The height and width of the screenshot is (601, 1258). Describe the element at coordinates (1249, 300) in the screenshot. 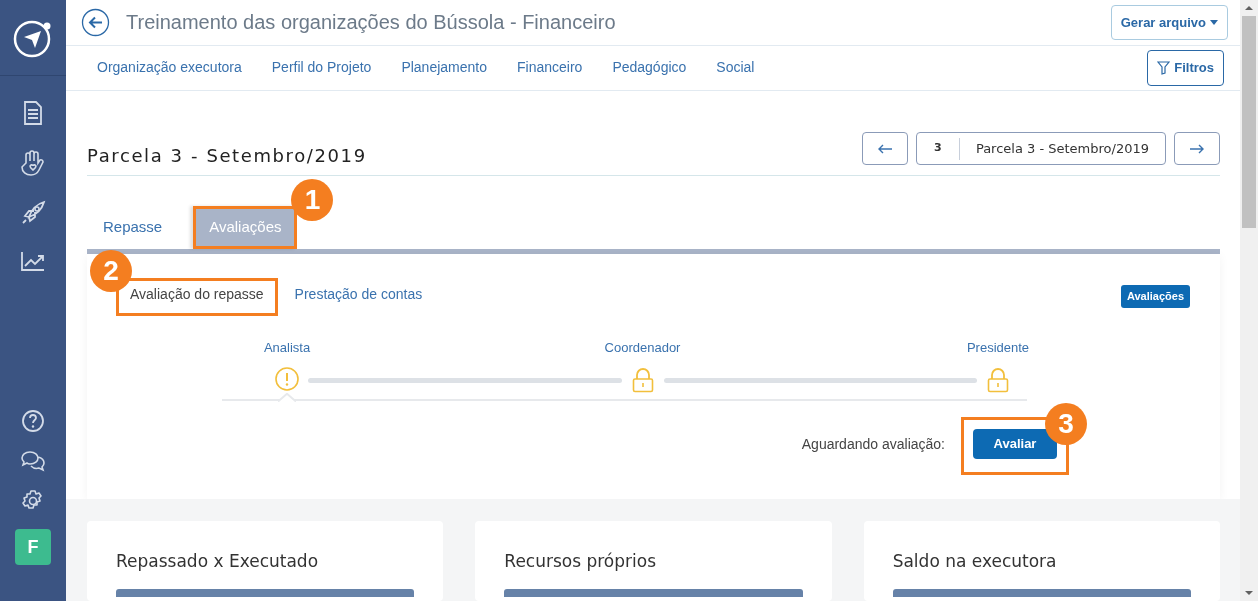

I see `scrollbar` at that location.